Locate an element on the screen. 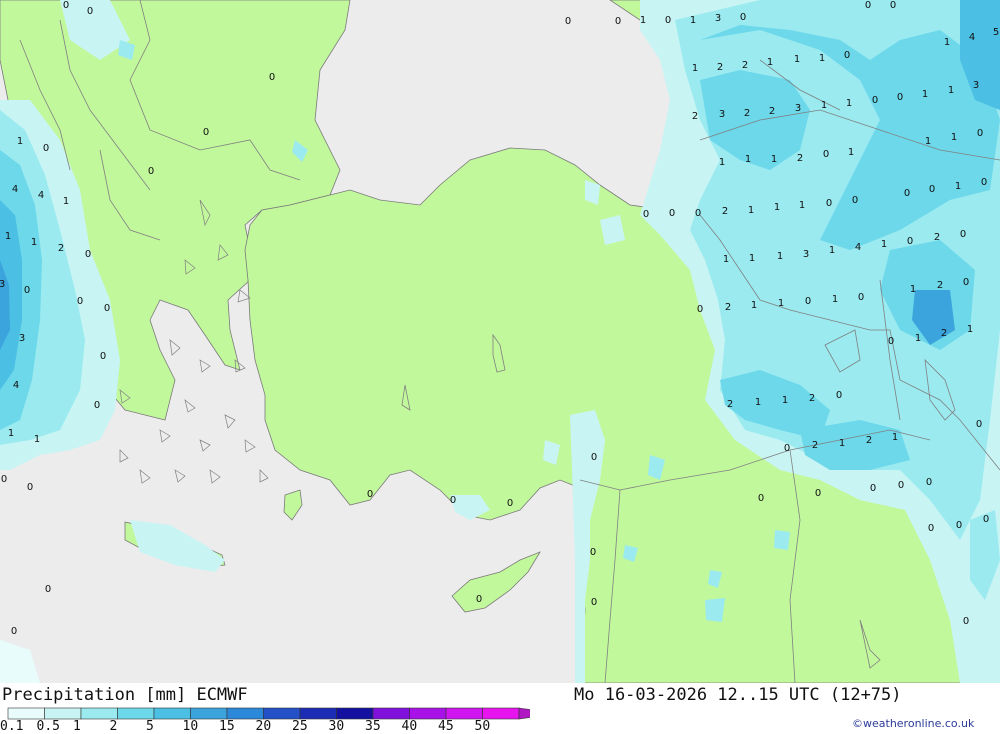 Image resolution: width=1000 pixels, height=734 pixels. scale-tick-label: 2 is located at coordinates (113, 726).